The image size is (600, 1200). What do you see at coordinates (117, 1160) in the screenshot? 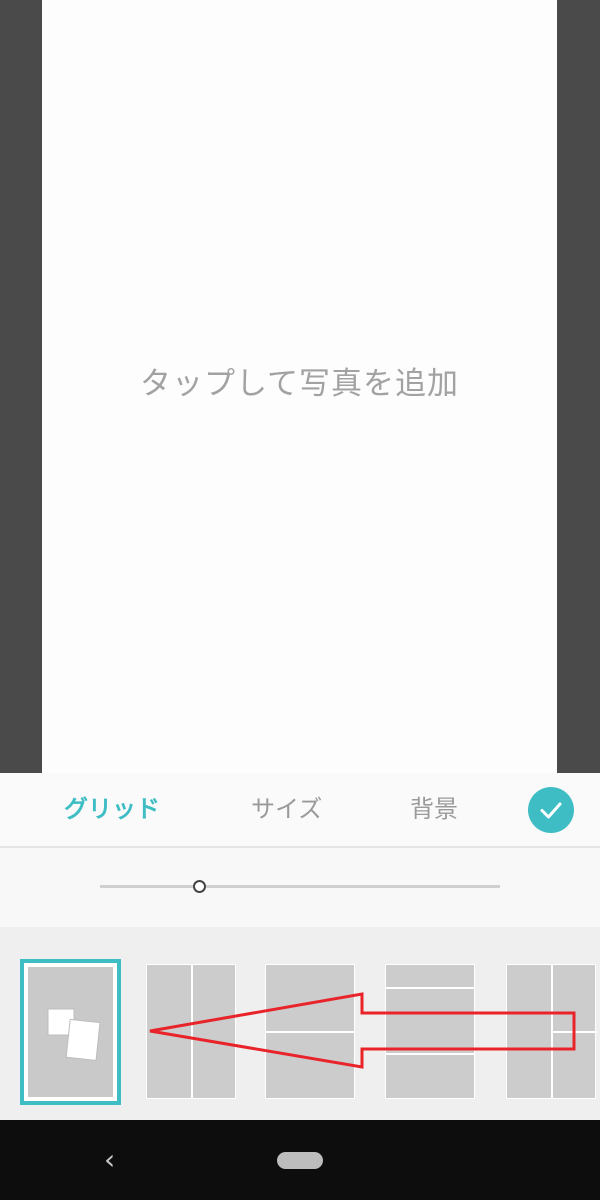
I see `back-chevron-icon: ‹` at bounding box center [117, 1160].